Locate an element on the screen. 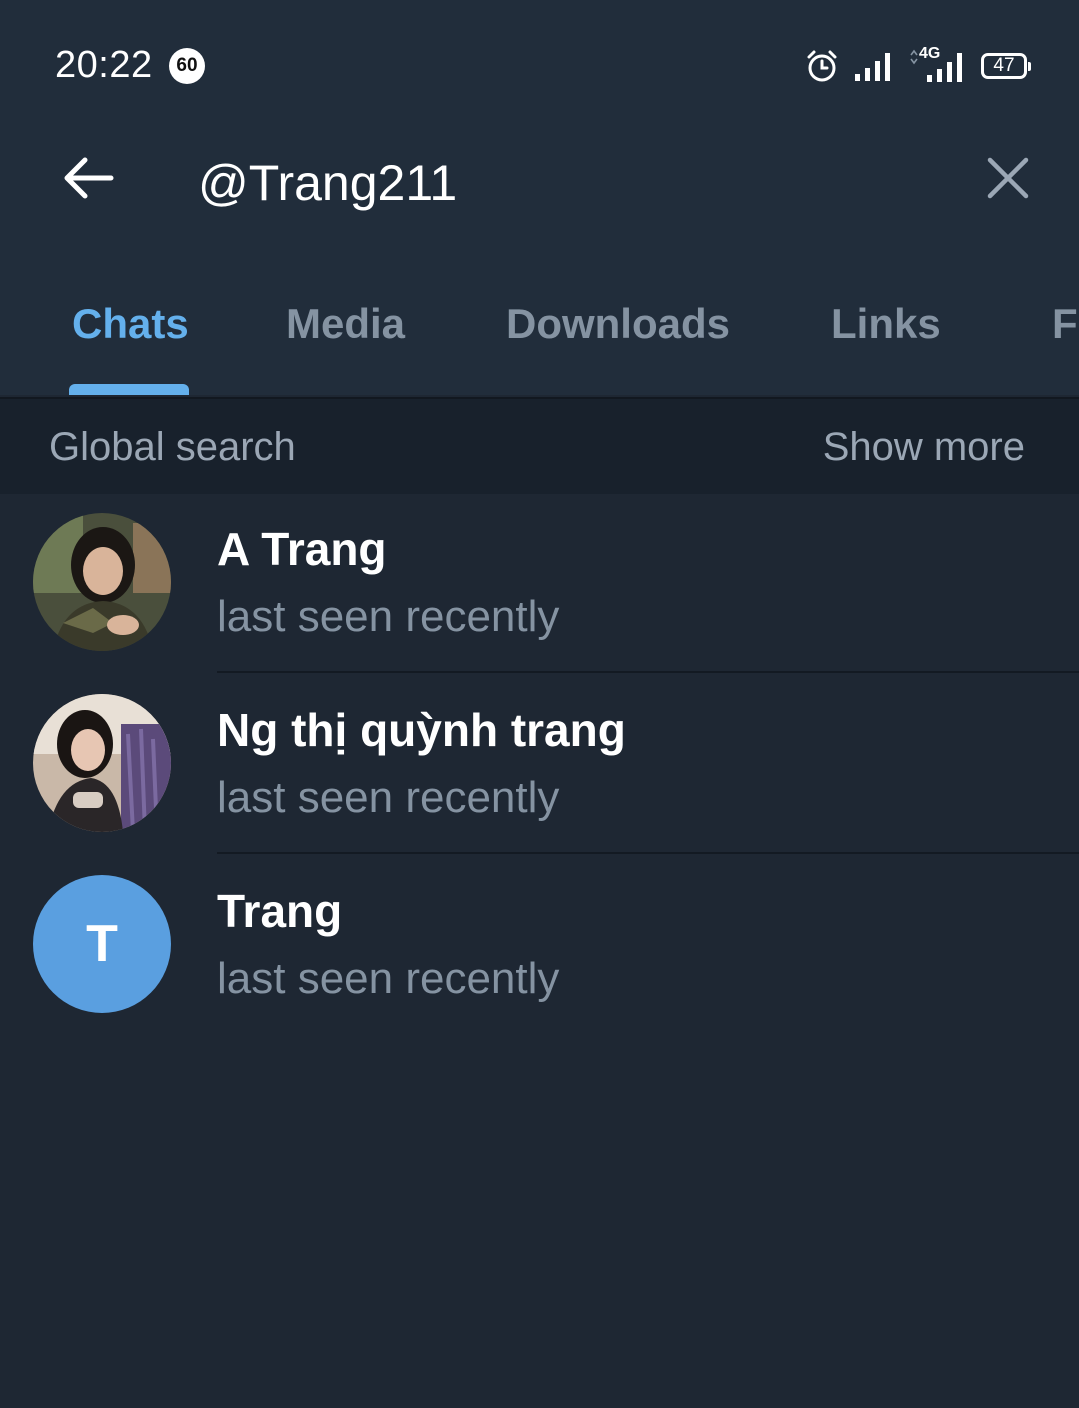 This screenshot has height=1408, width=1079. search-tabs: Chats Media Downloads Links F is located at coordinates (539, 337).